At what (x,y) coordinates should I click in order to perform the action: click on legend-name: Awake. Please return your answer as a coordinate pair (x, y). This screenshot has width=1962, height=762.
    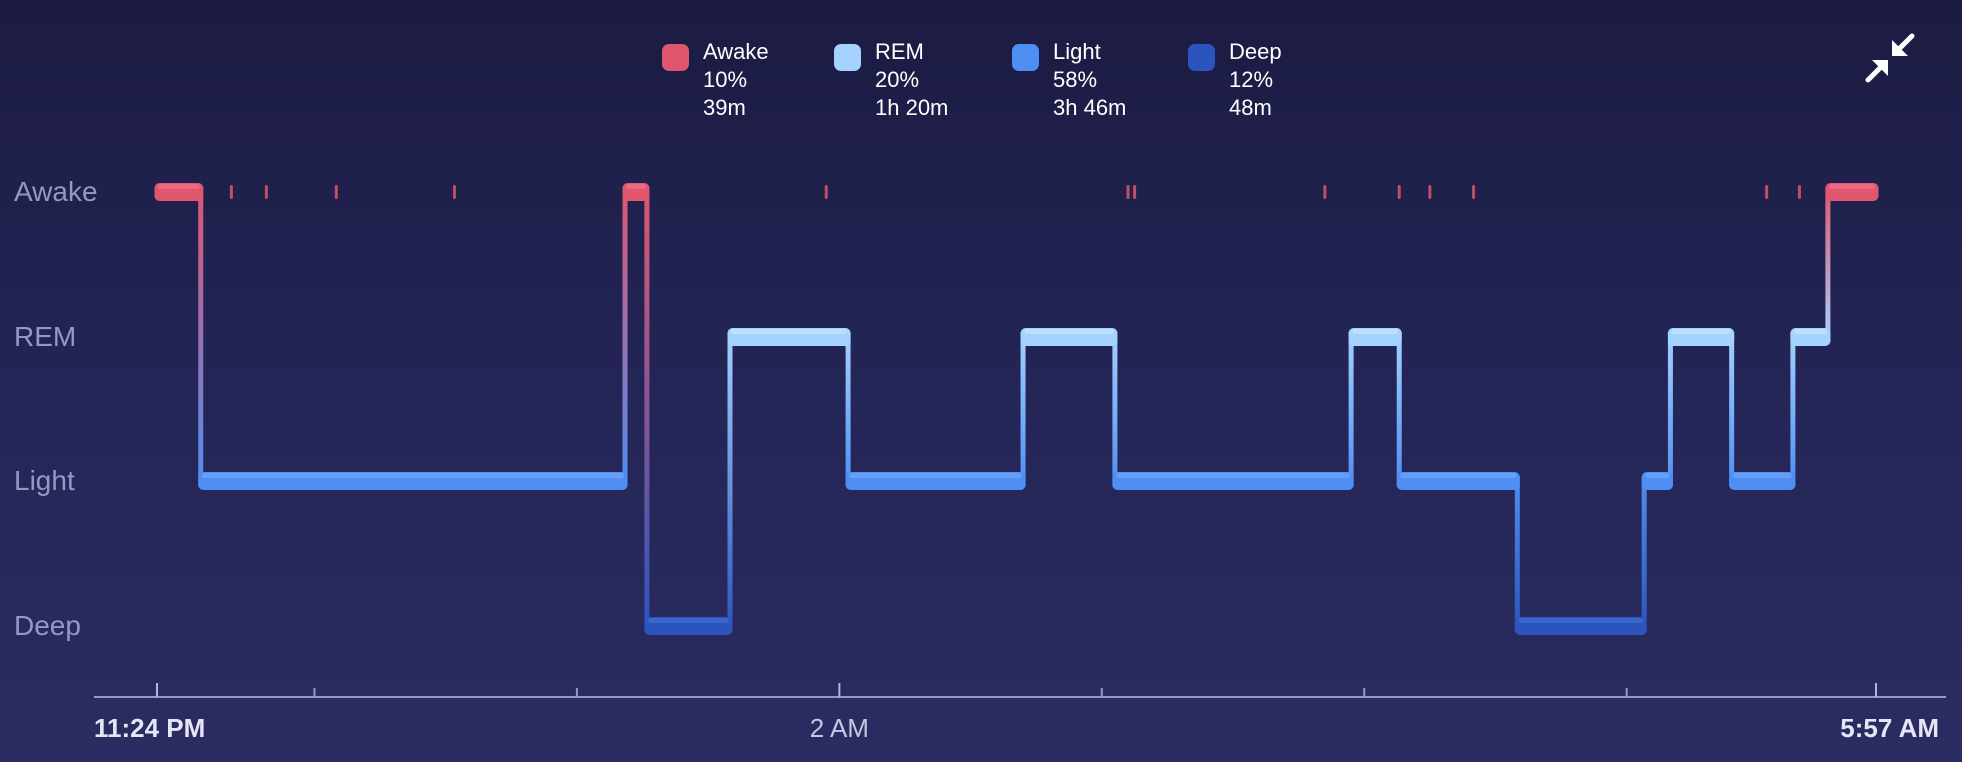
    Looking at the image, I should click on (736, 51).